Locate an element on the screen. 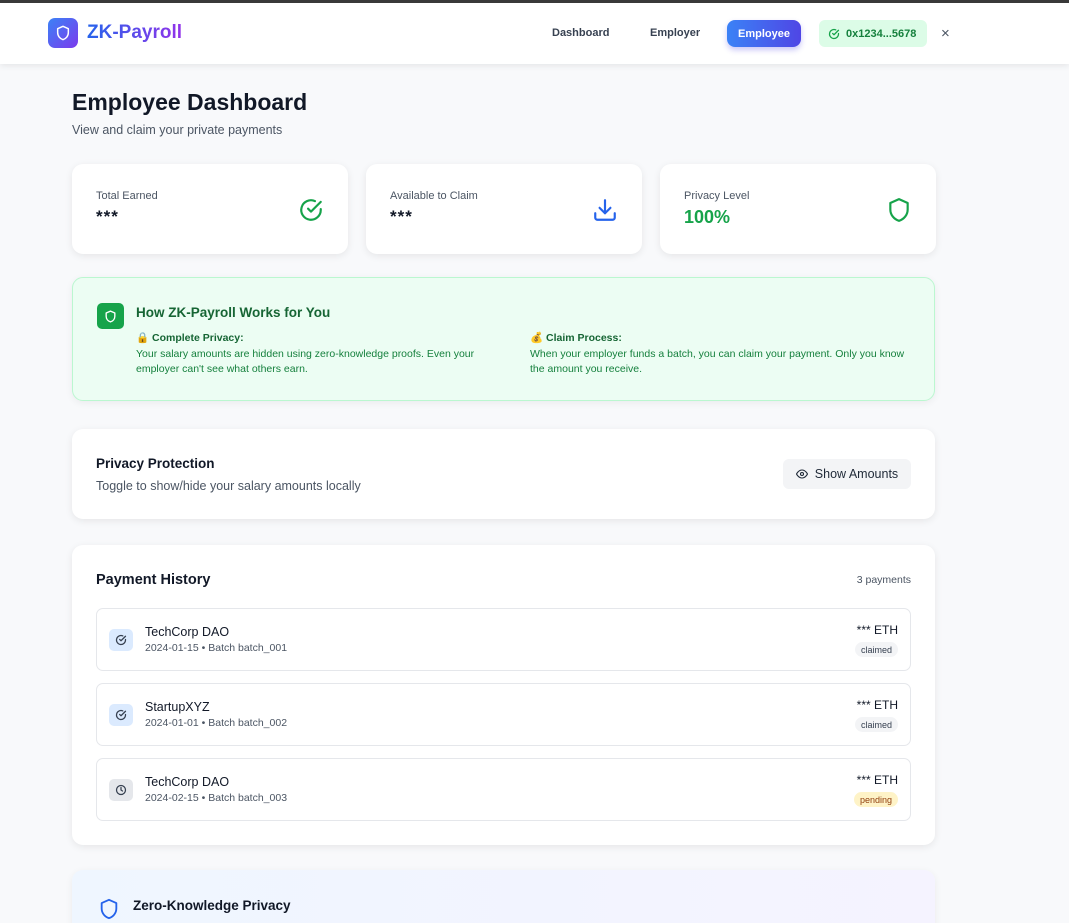  stat-card-privacy-level: Privacy Level 100% is located at coordinates (798, 209).